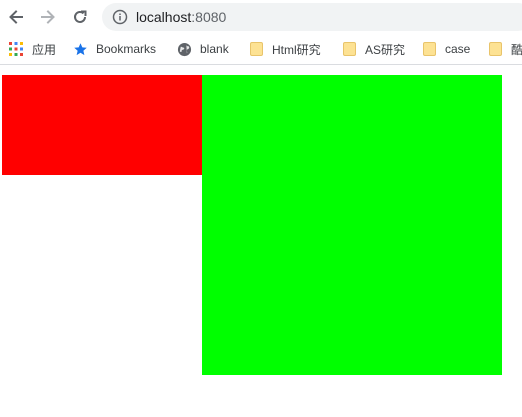 The width and height of the screenshot is (522, 417). Describe the element at coordinates (102, 125) in the screenshot. I see `red-box` at that location.